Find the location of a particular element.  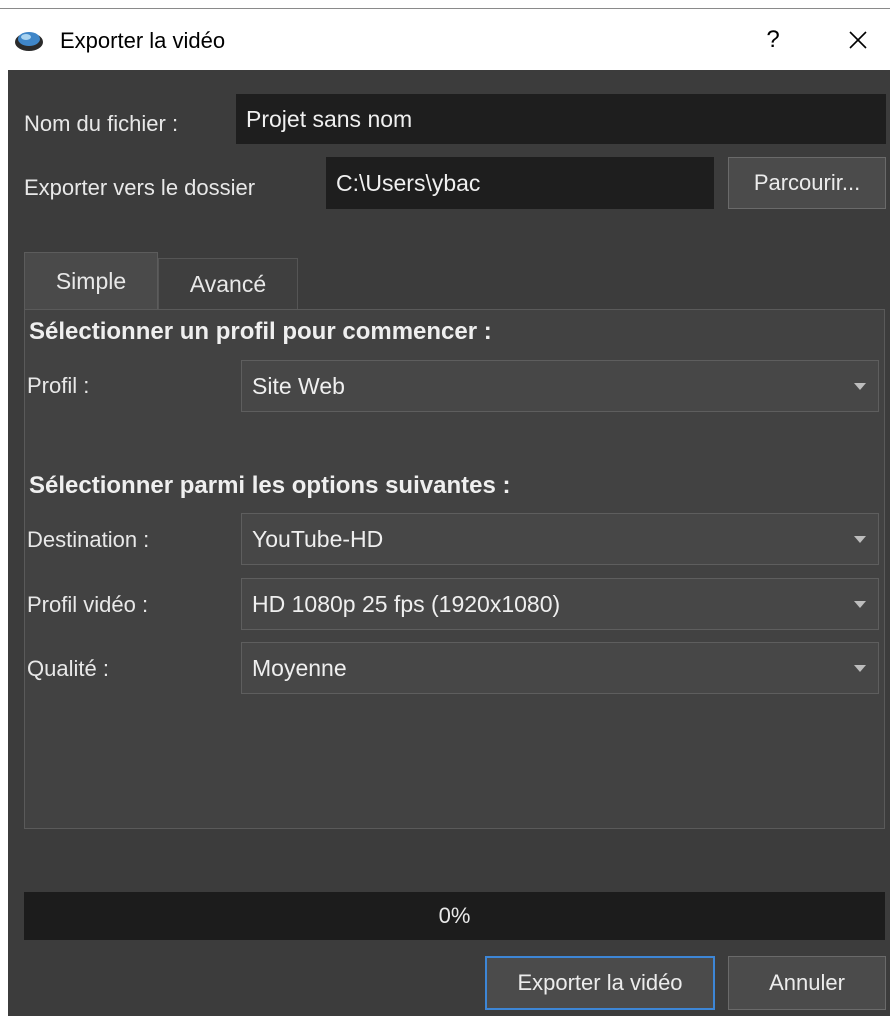

export-folder-input: C:\Users\ybac is located at coordinates (520, 183).